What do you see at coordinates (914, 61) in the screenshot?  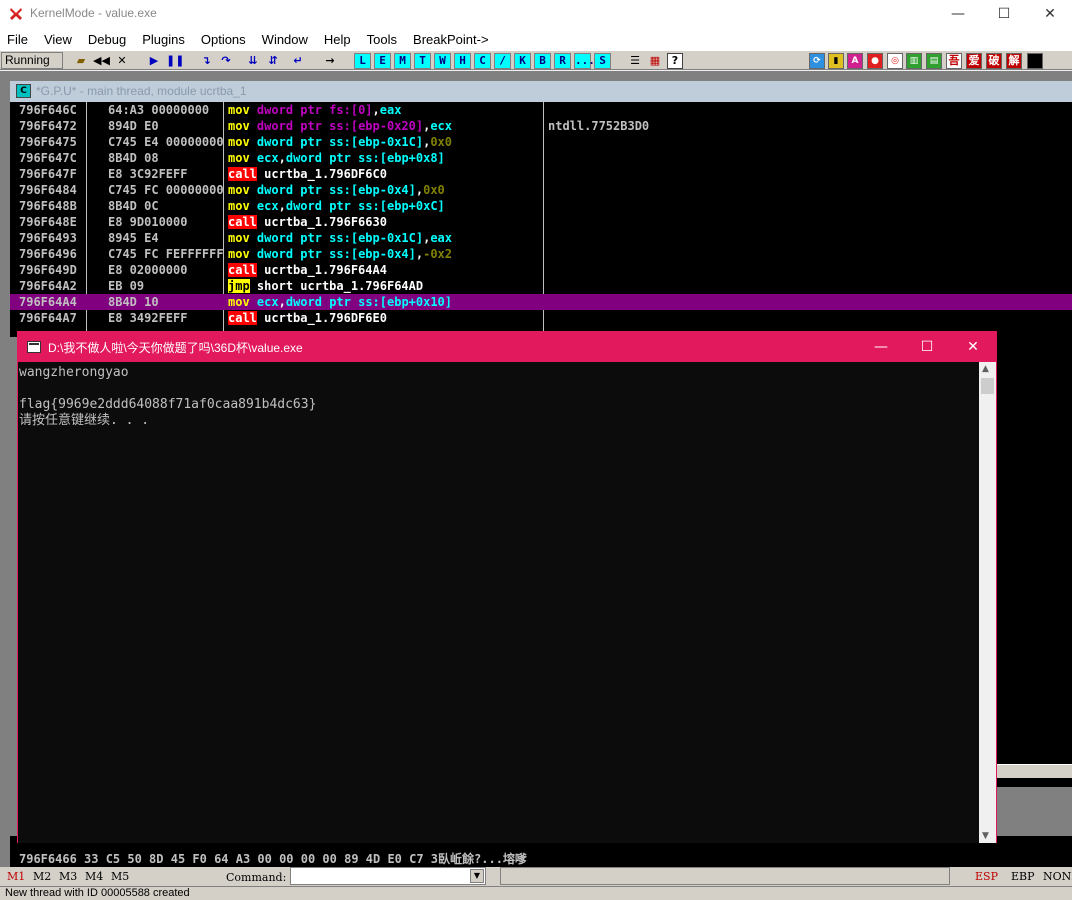 I see `calculator-icon: ▥` at bounding box center [914, 61].